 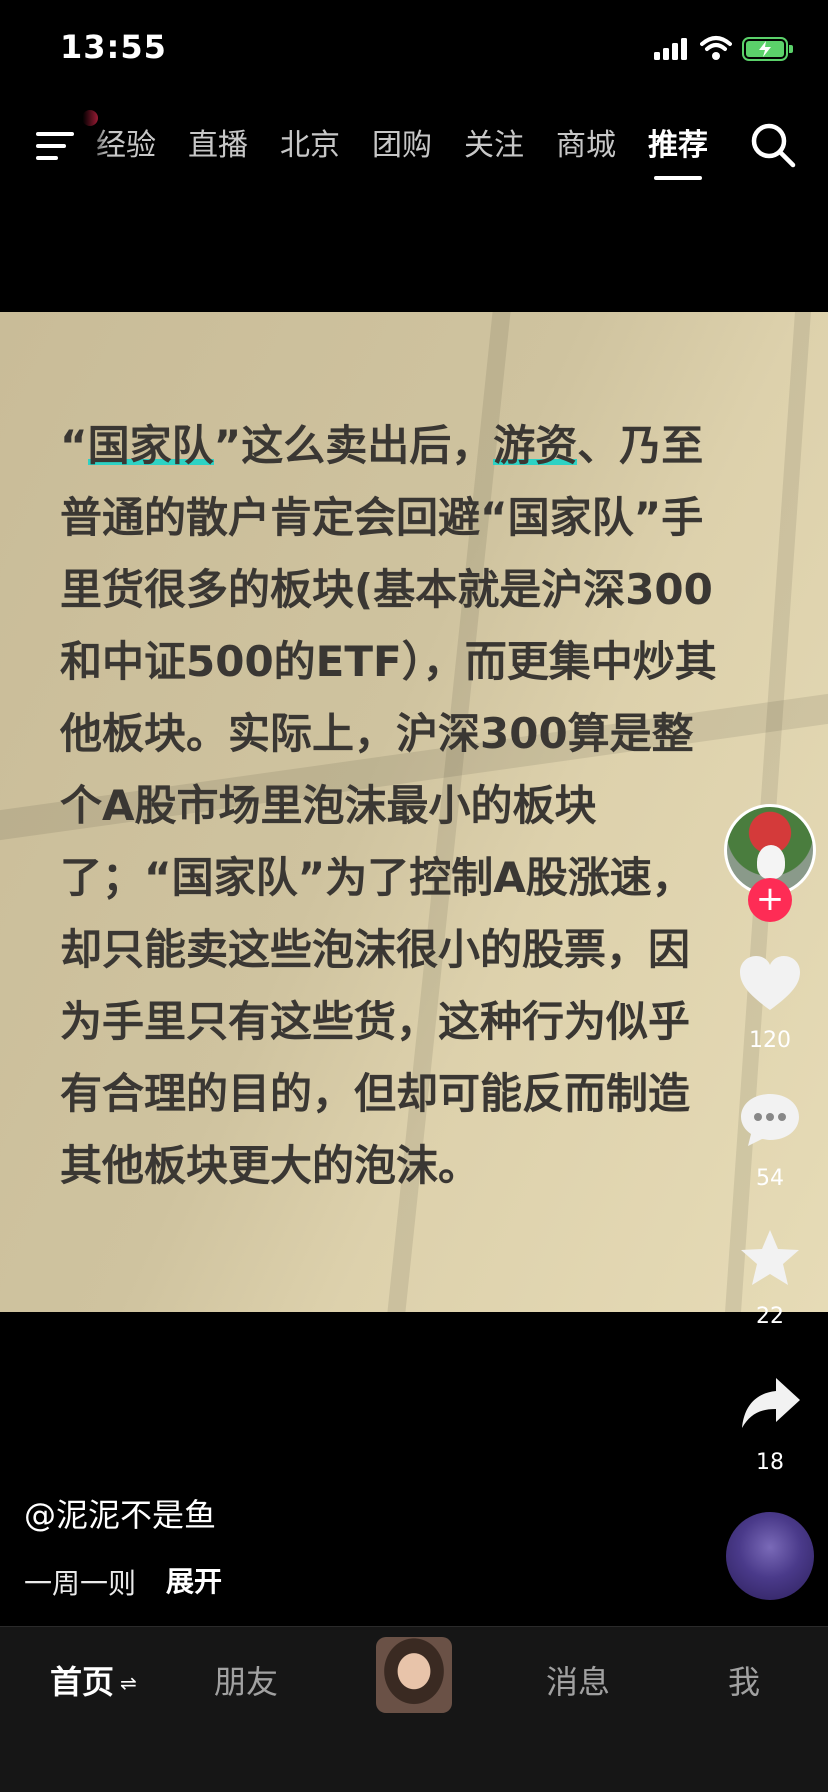 What do you see at coordinates (402, 142) in the screenshot?
I see `tab-group-buy: 团购` at bounding box center [402, 142].